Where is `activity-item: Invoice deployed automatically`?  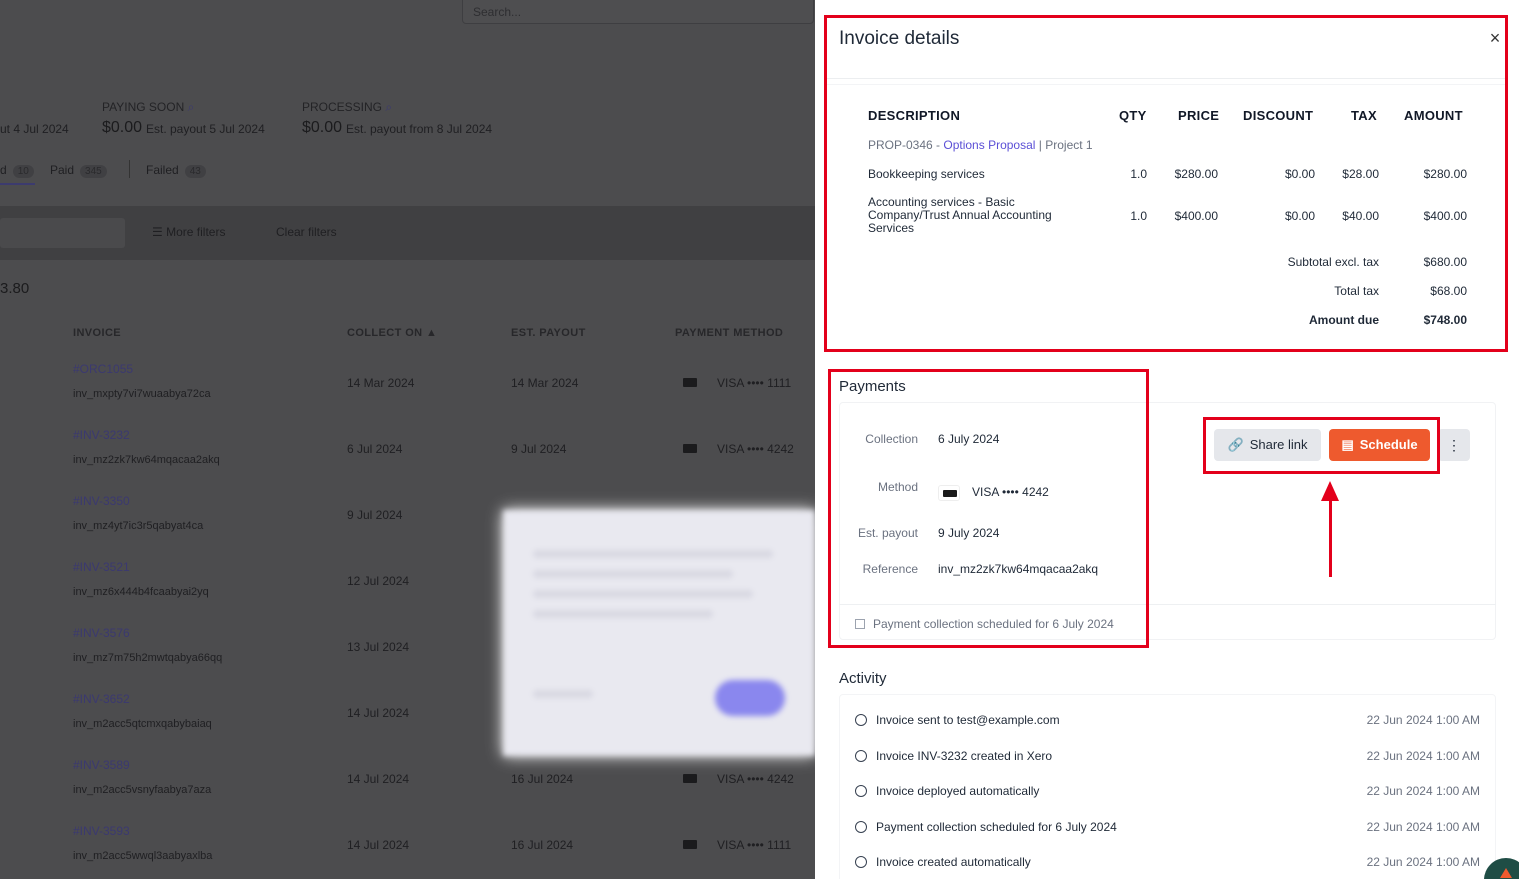 activity-item: Invoice deployed automatically is located at coordinates (947, 791).